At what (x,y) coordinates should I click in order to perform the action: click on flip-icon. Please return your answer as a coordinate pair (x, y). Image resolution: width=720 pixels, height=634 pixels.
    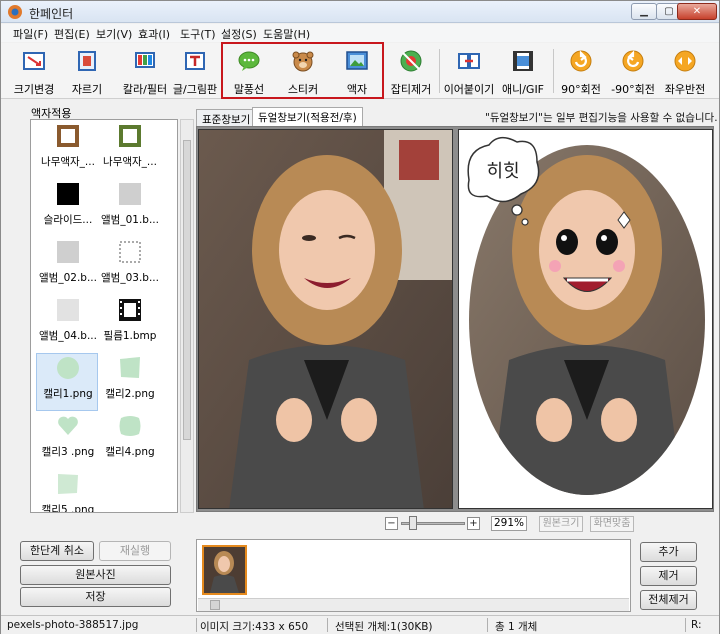
    Looking at the image, I should click on (685, 61).